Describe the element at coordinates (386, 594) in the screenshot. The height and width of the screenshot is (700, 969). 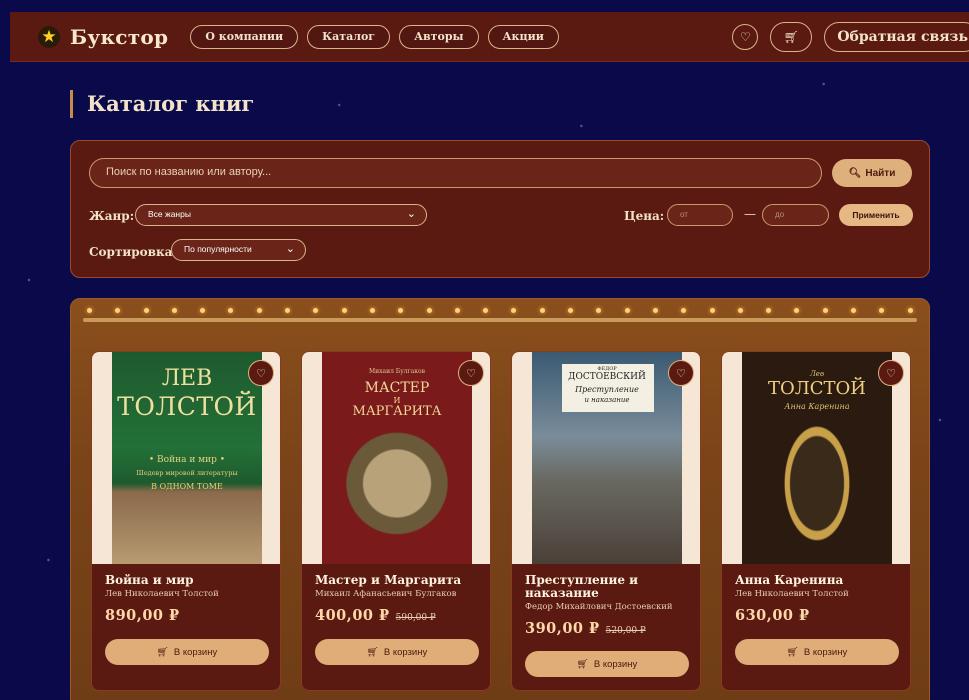
I see `book-author: Михаил Афанасьевич Булгаков` at that location.